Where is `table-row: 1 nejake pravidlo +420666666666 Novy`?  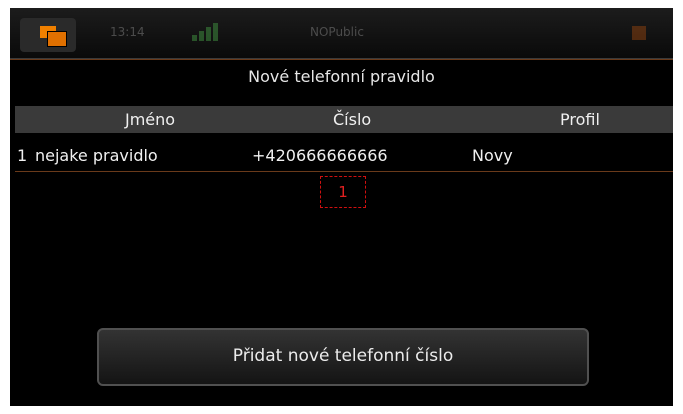
table-row: 1 nejake pravidlo +420666666666 Novy is located at coordinates (344, 158).